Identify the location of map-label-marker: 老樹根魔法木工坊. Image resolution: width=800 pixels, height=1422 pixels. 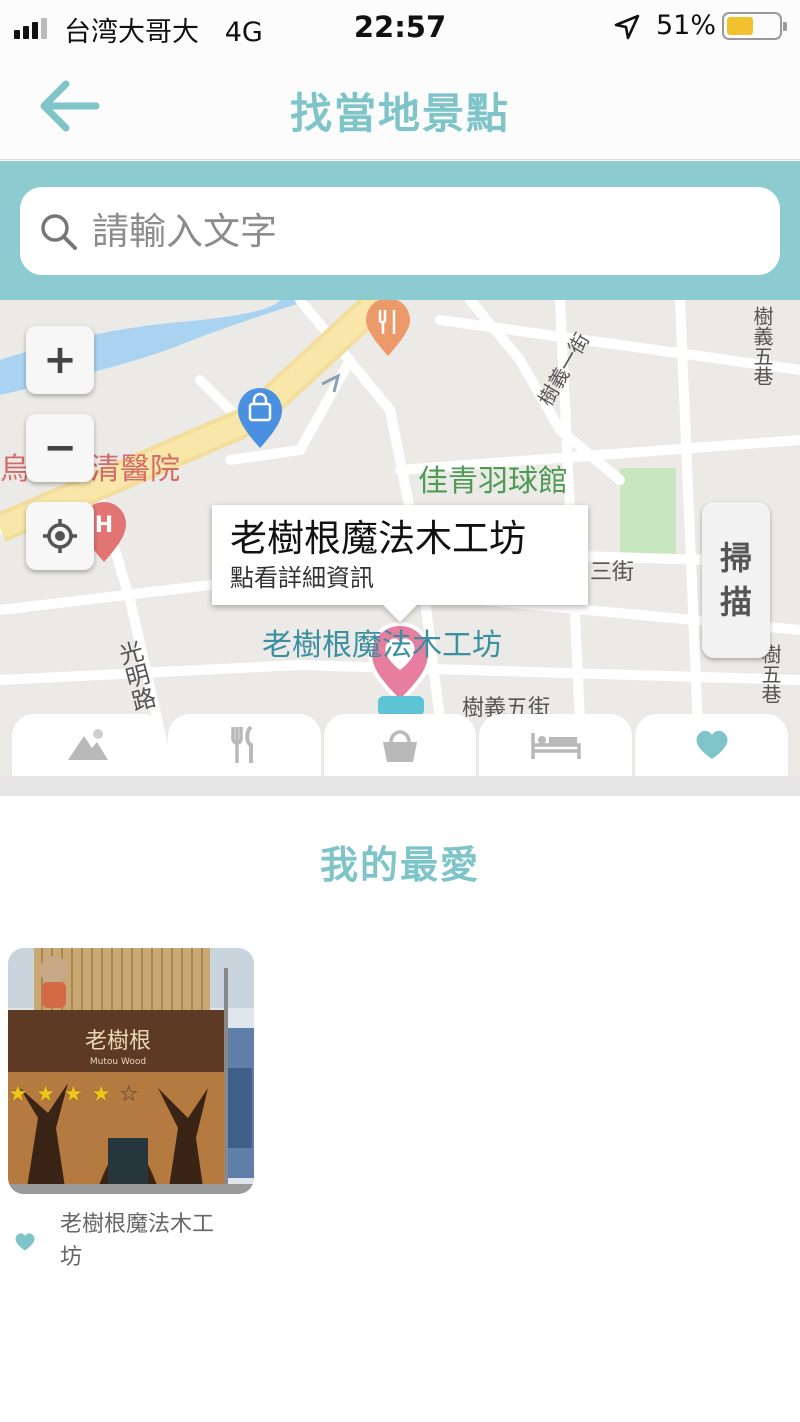
(382, 645).